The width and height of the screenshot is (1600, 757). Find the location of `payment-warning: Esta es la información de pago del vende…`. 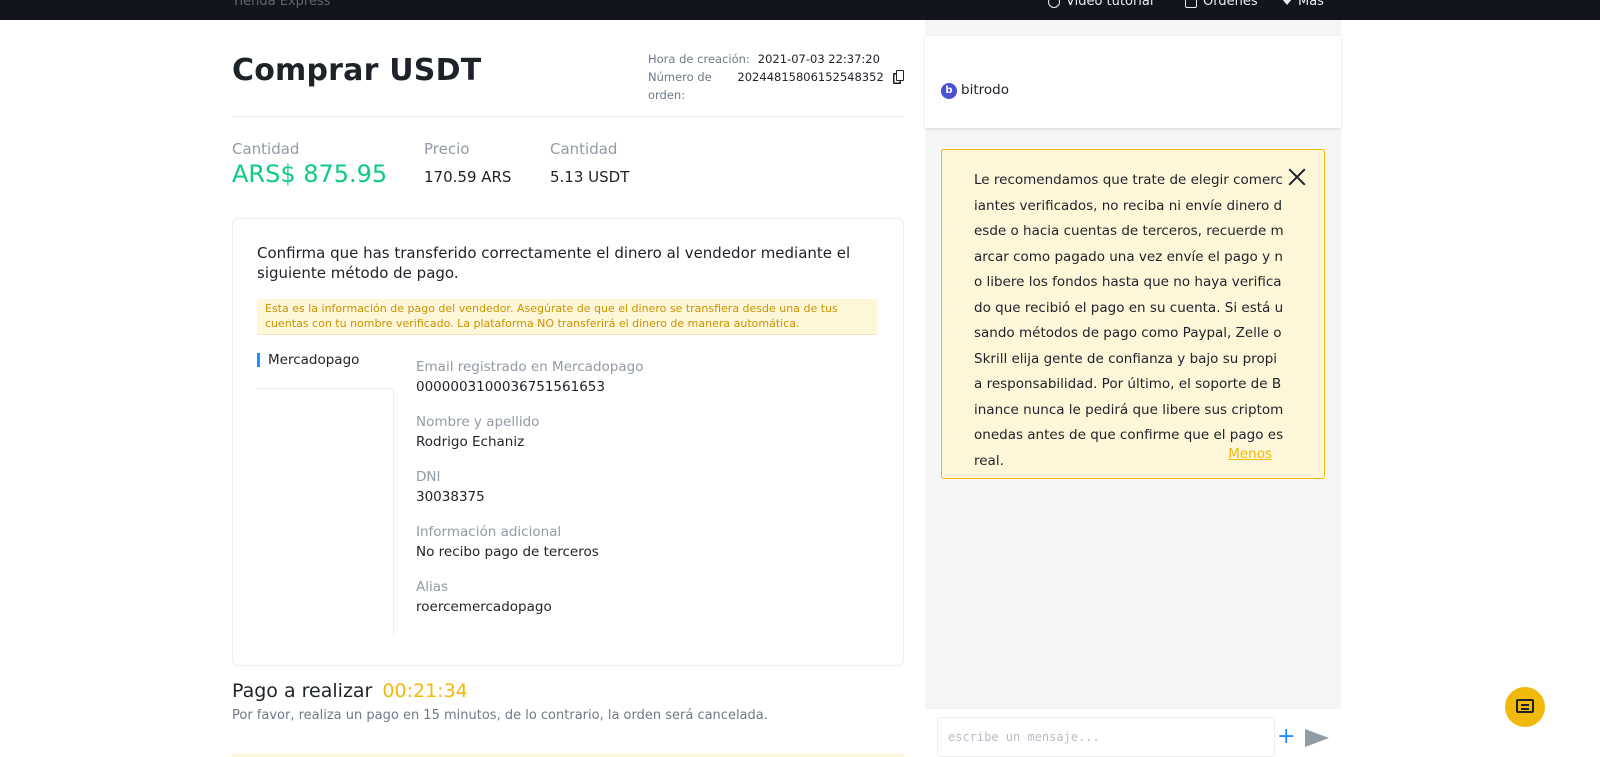

payment-warning: Esta es la información de pago del vende… is located at coordinates (567, 317).